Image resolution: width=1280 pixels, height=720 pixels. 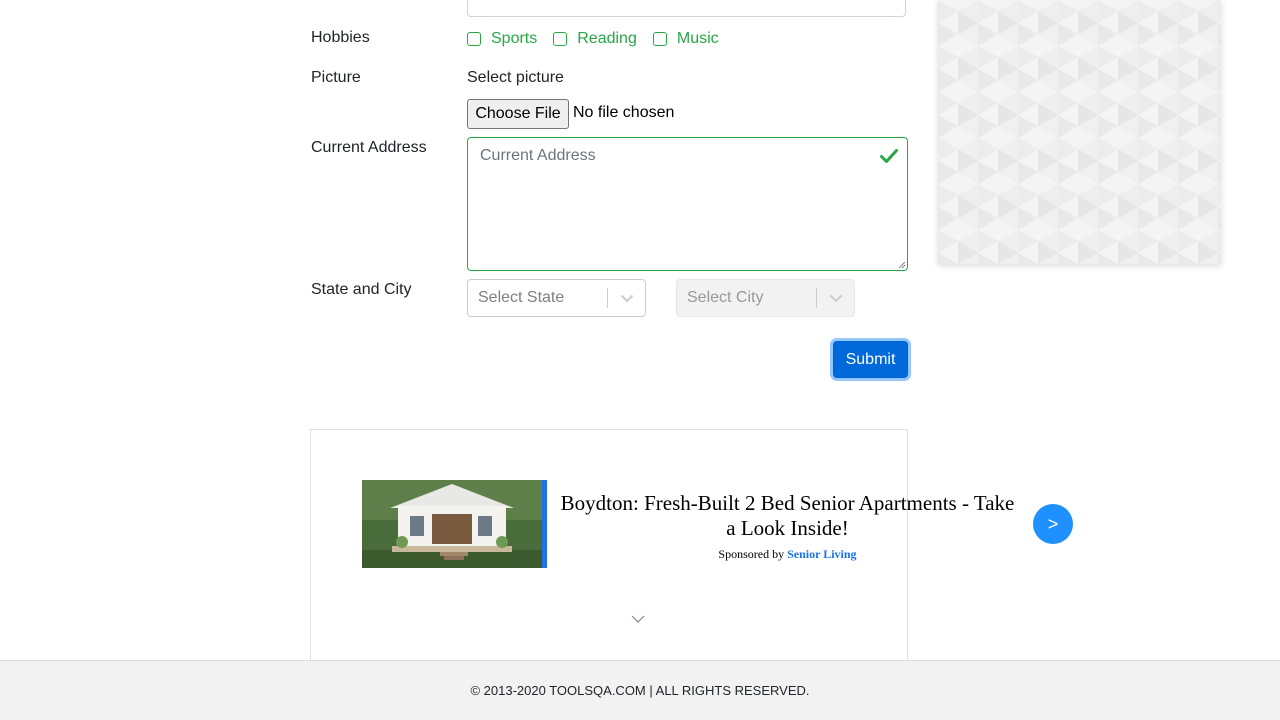 What do you see at coordinates (821, 554) in the screenshot?
I see `sponsor-link: Senior Living` at bounding box center [821, 554].